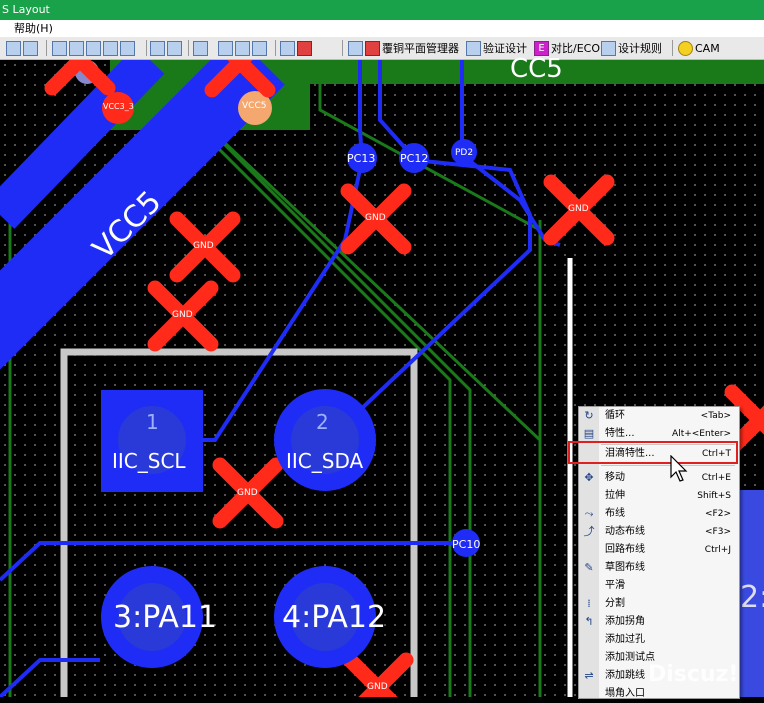 The height and width of the screenshot is (703, 764). I want to click on design-rules-label: 设计规则, so click(640, 48).